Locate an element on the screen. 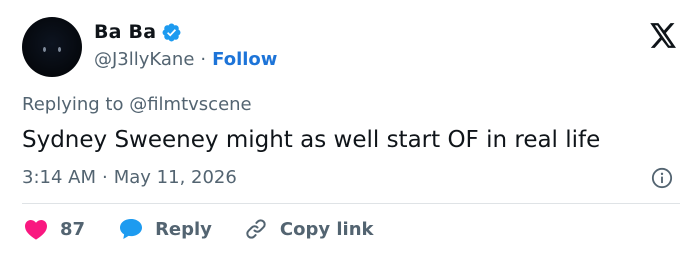  tweet-actions: 87 Reply Copy link is located at coordinates (199, 229).